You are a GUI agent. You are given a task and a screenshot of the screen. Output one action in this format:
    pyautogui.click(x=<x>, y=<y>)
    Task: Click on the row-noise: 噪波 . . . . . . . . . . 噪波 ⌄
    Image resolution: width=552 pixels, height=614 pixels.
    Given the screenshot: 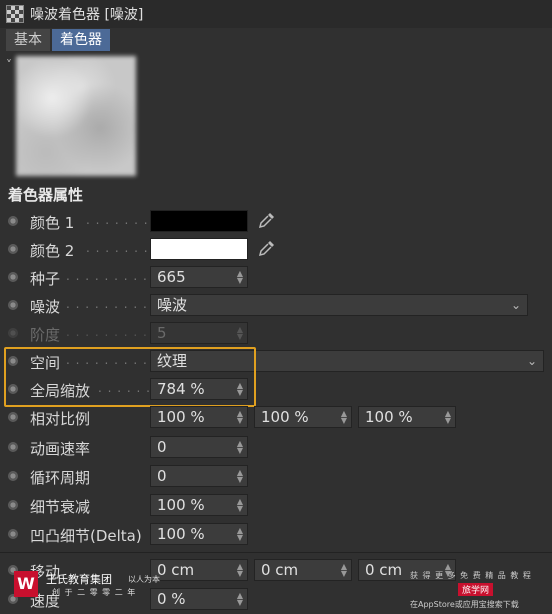 What is the action you would take?
    pyautogui.click(x=276, y=306)
    